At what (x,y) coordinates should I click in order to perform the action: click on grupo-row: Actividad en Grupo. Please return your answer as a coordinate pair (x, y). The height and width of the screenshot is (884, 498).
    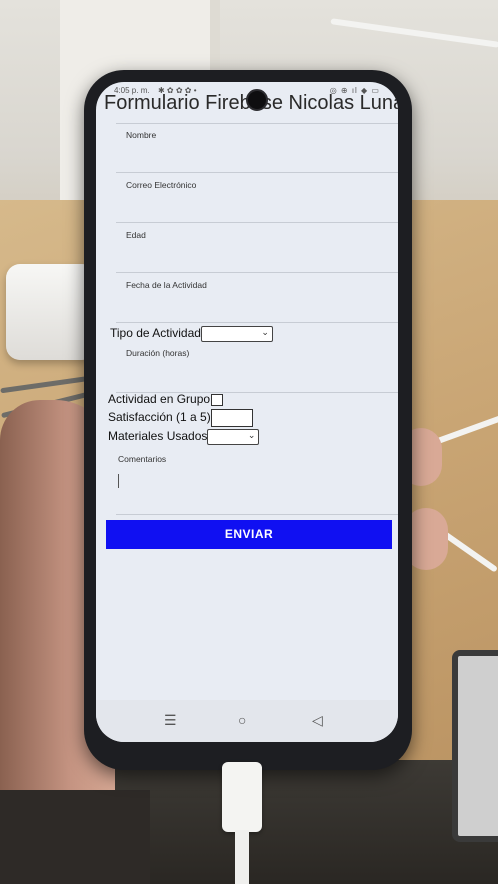
    Looking at the image, I should click on (166, 399).